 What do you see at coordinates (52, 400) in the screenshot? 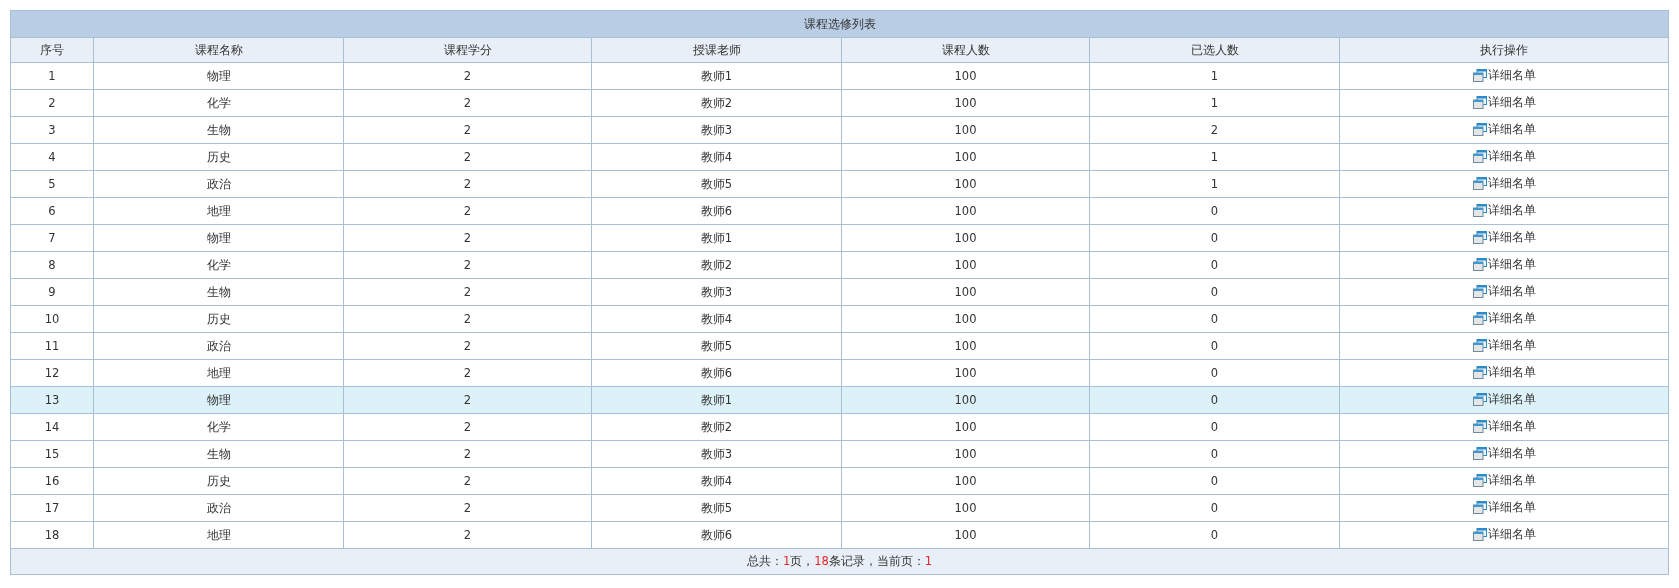
I see `table-cell: 13` at bounding box center [52, 400].